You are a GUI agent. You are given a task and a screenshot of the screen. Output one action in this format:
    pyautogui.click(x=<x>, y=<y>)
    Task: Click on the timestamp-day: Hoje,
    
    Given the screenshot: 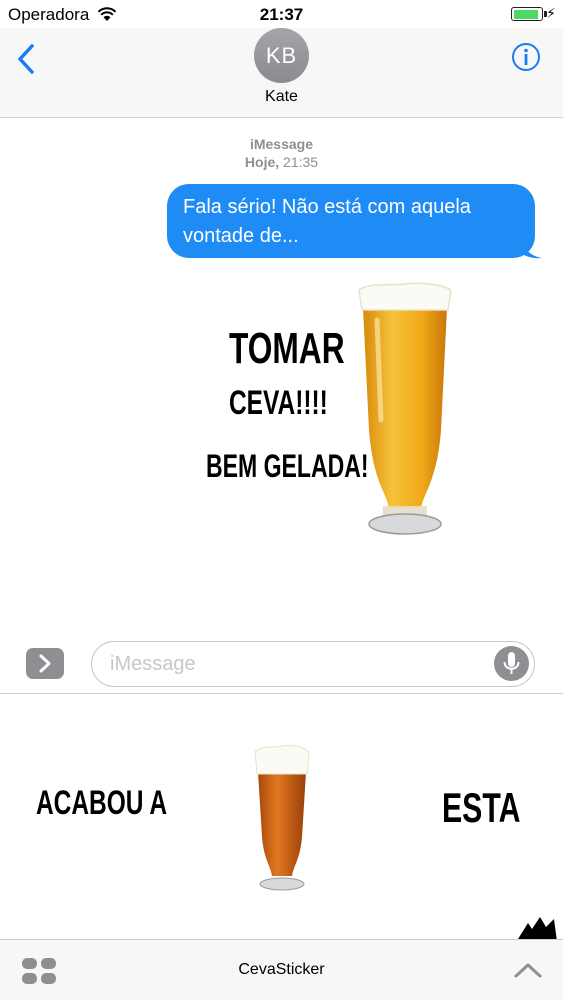 What is the action you would take?
    pyautogui.click(x=262, y=162)
    